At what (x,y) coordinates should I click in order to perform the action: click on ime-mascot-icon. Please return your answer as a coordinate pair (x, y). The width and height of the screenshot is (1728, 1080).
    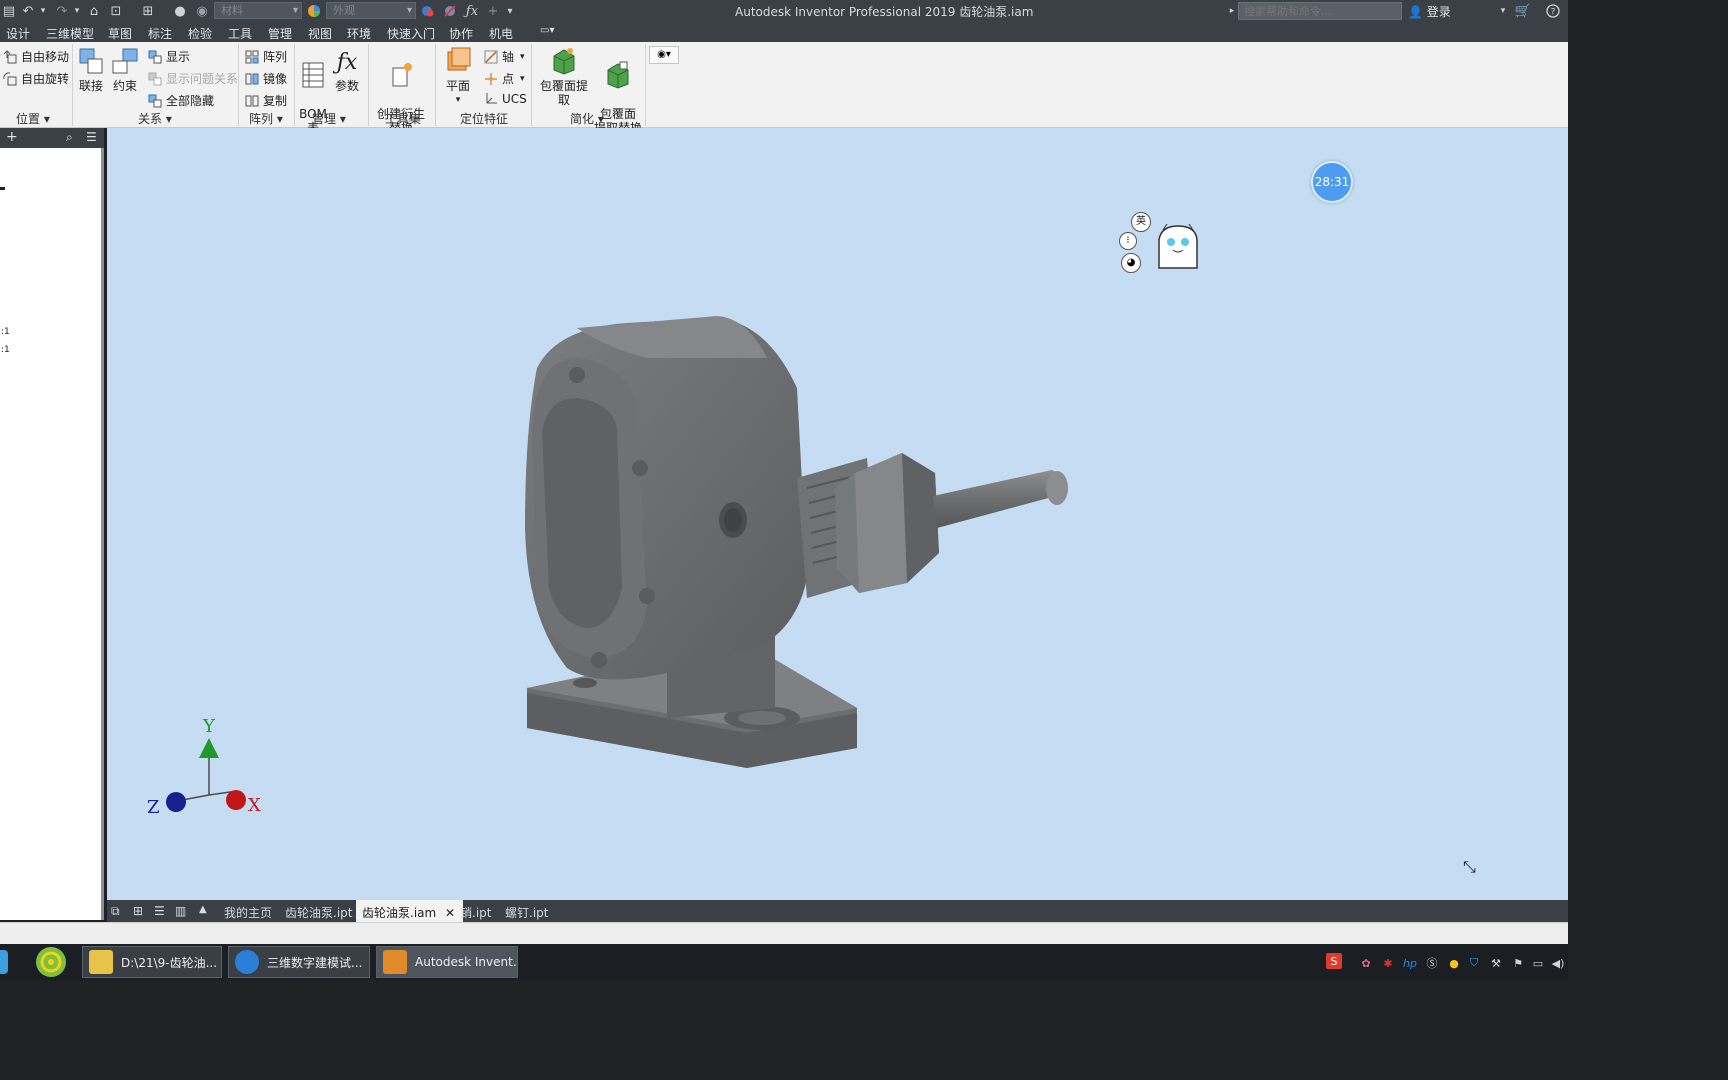
    Looking at the image, I should click on (1178, 245).